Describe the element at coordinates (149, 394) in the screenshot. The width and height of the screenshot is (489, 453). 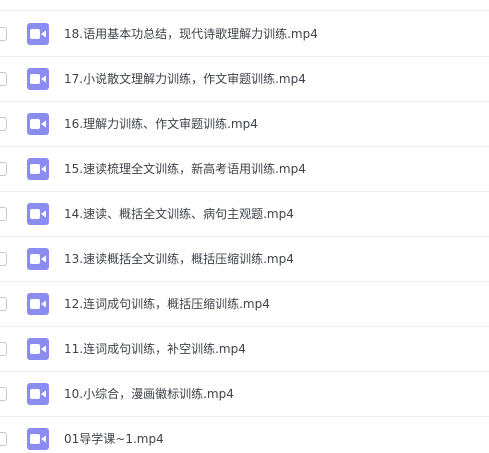
I see `file-name: 10.小综合，漫画徽标训练.mp4` at that location.